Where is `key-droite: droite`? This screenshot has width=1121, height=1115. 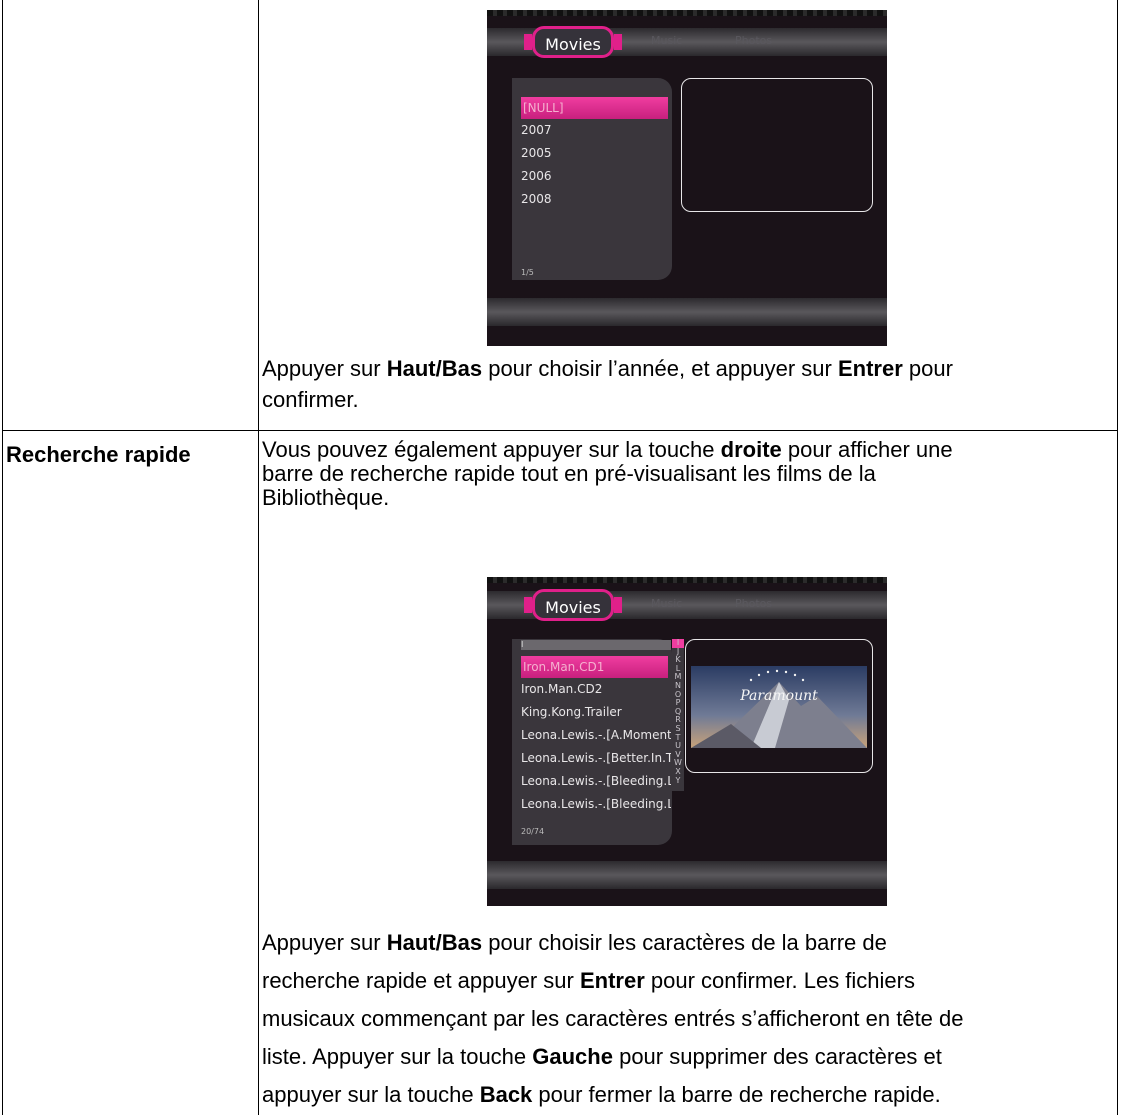
key-droite: droite is located at coordinates (751, 449).